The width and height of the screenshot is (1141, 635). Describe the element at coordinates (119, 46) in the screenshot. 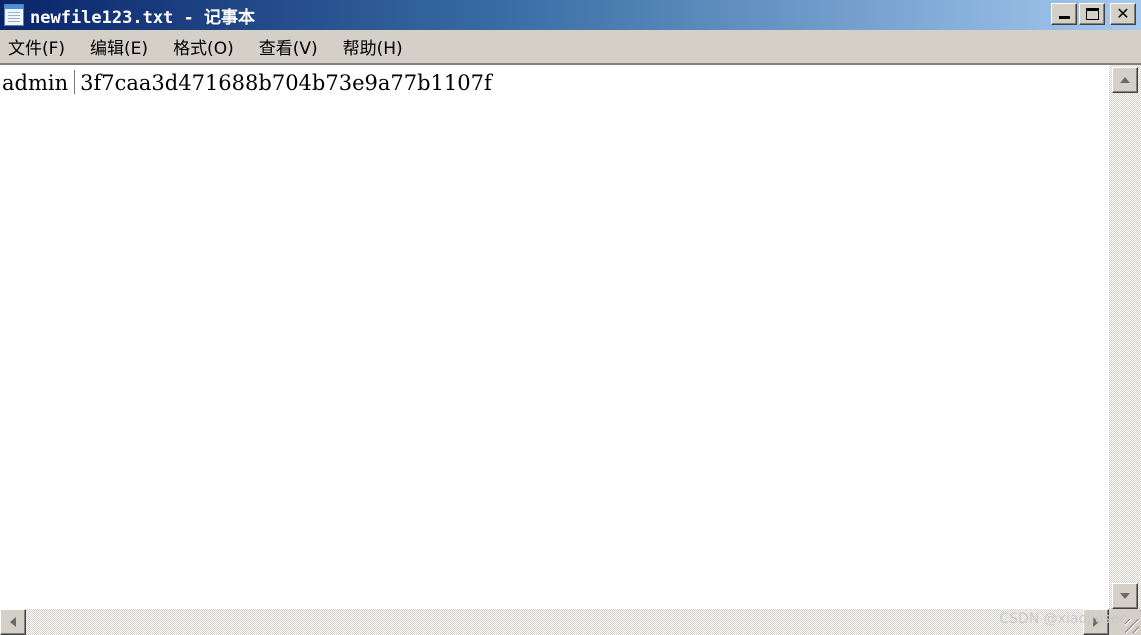

I see `menu-edit: 编辑(E)` at that location.